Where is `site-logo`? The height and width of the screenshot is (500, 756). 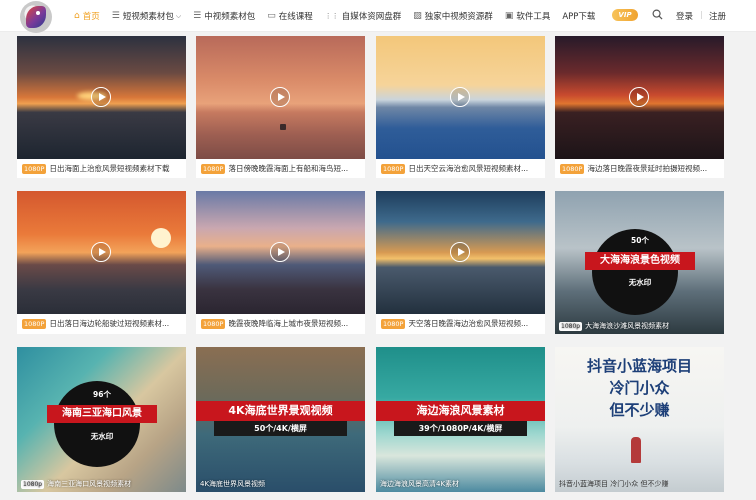
site-logo is located at coordinates (36, 17).